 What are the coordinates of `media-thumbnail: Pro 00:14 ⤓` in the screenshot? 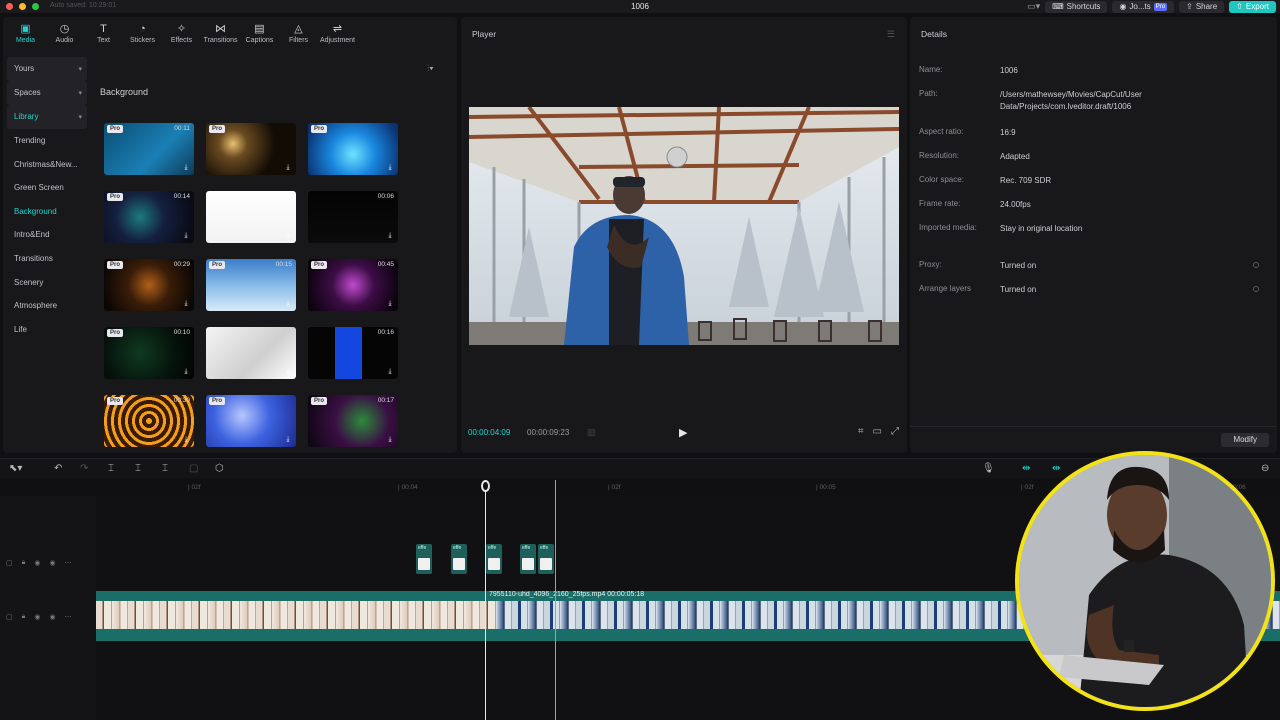 It's located at (149, 217).